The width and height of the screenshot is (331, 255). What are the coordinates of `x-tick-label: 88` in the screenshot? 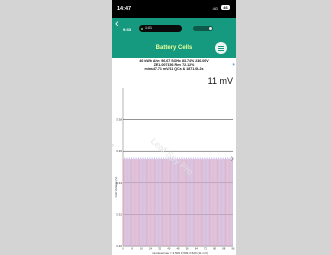 It's located at (223, 249).